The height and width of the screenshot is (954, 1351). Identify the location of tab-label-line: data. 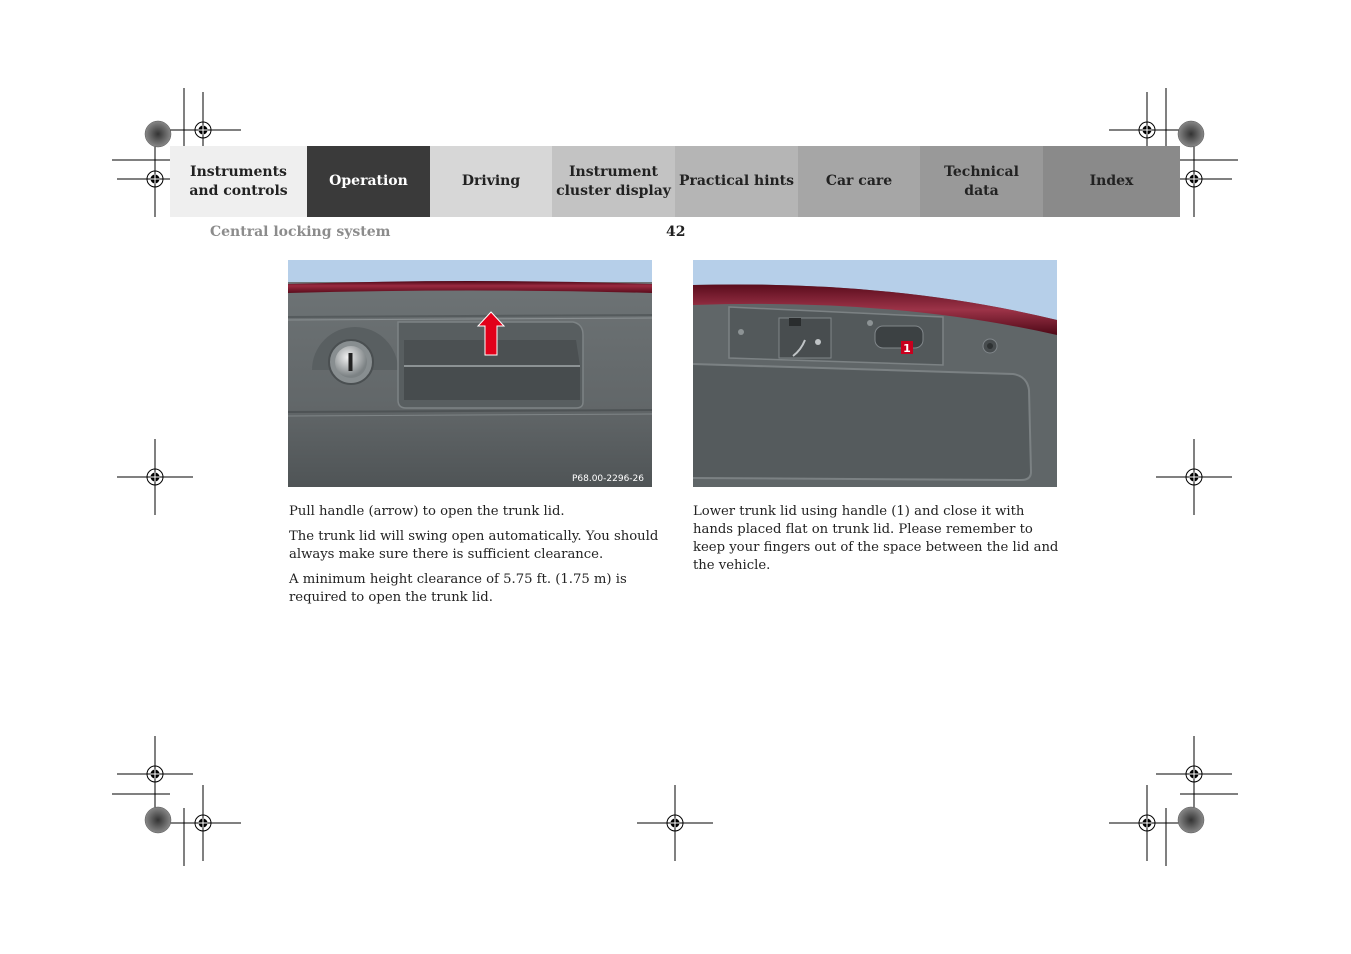
(981, 190).